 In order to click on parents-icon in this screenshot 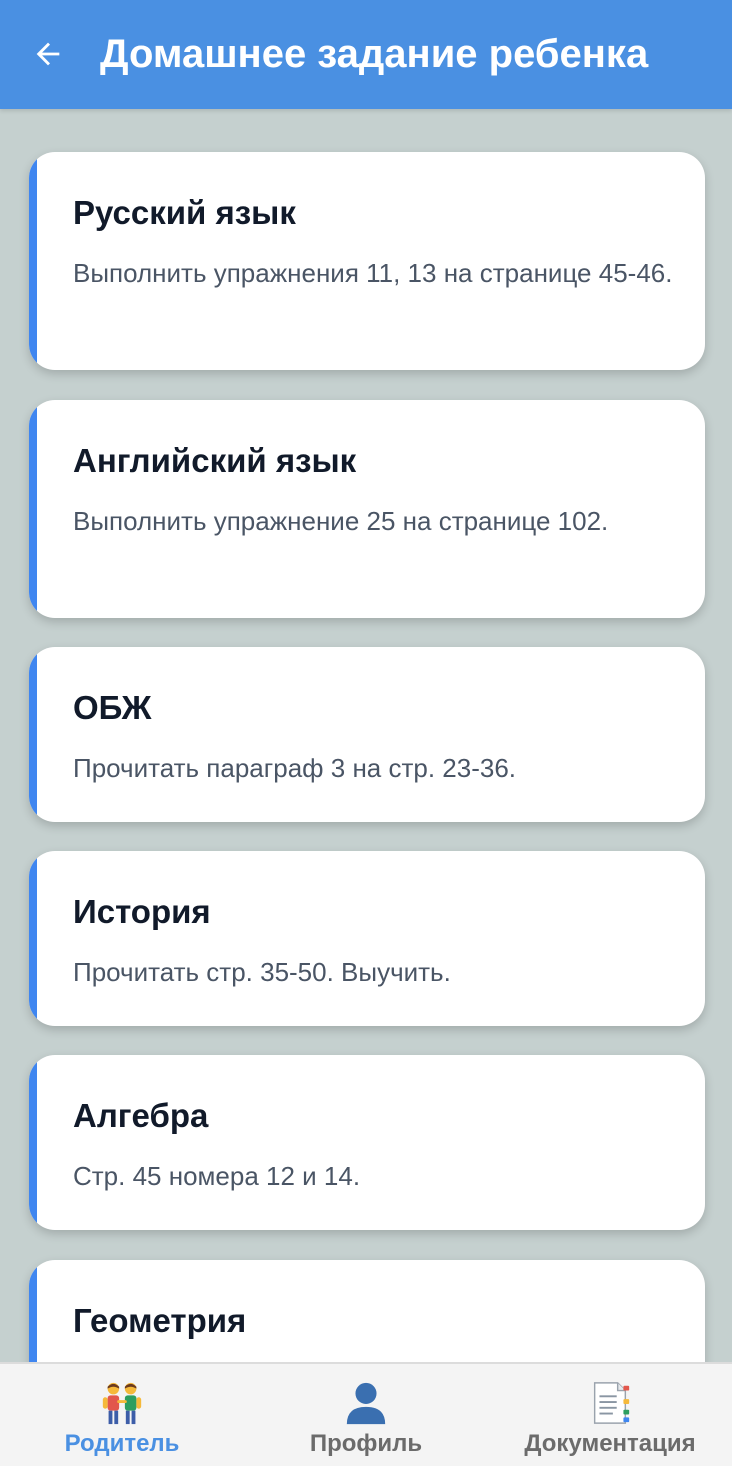, I will do `click(122, 1403)`.